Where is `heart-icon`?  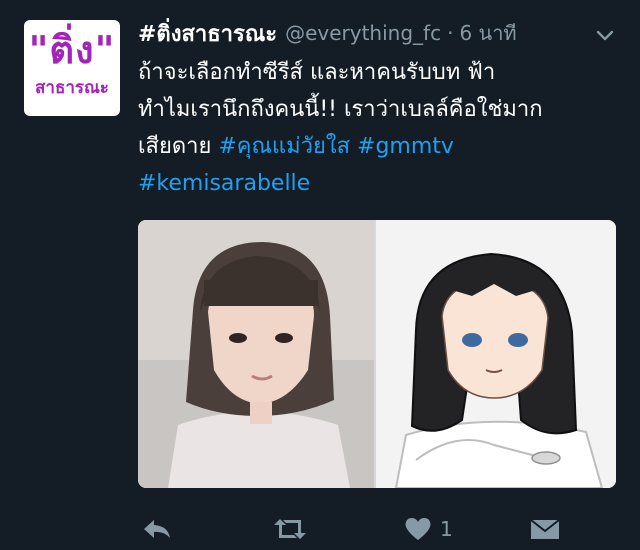
heart-icon is located at coordinates (418, 529).